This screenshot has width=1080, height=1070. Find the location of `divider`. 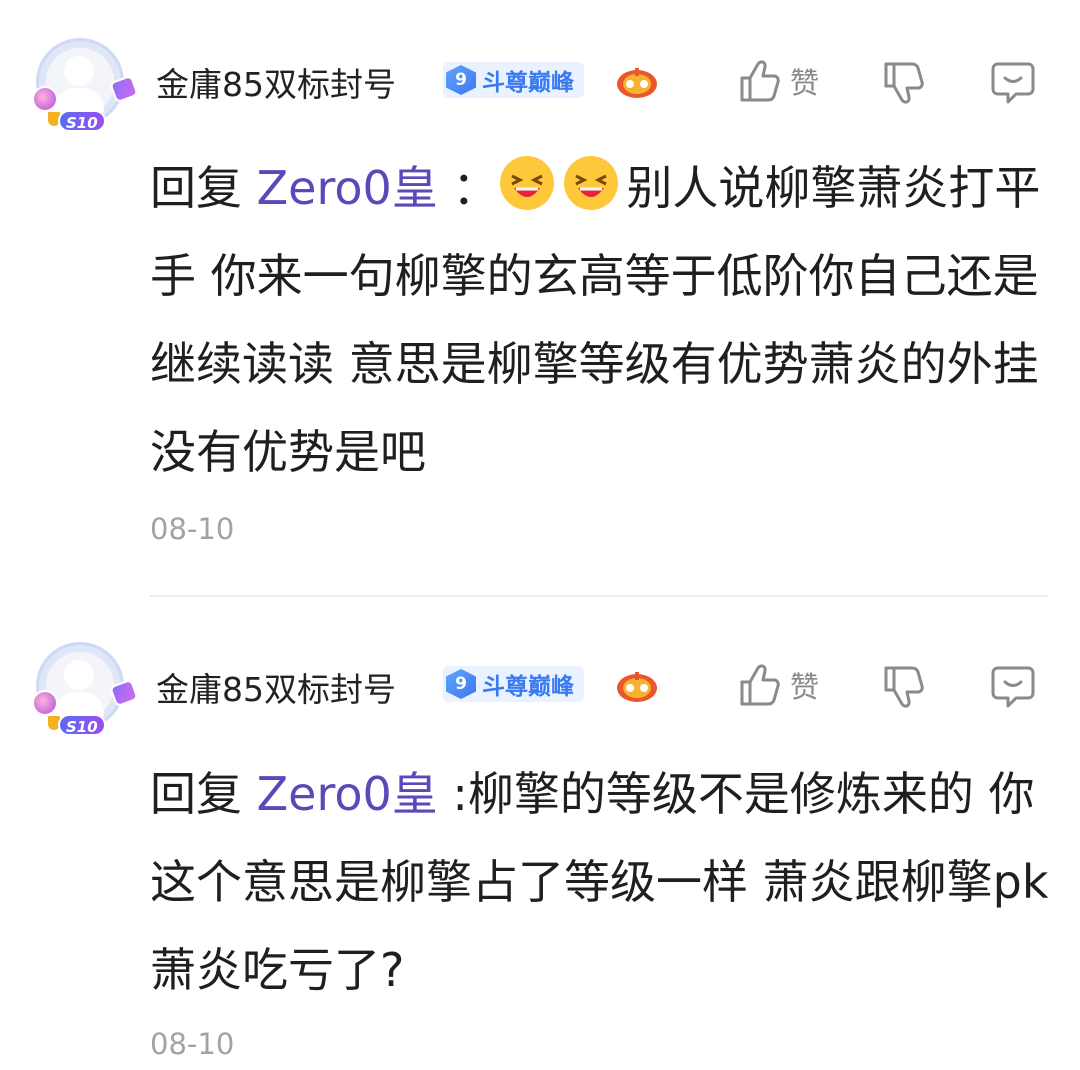

divider is located at coordinates (599, 596).